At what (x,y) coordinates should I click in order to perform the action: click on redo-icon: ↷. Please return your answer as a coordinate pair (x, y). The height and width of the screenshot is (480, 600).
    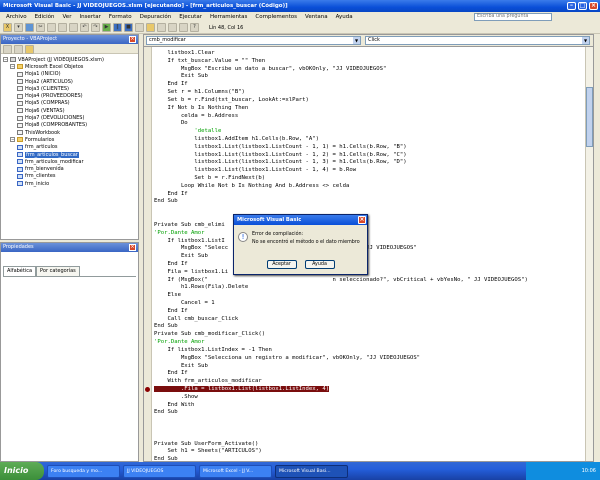
    Looking at the image, I should click on (95, 27).